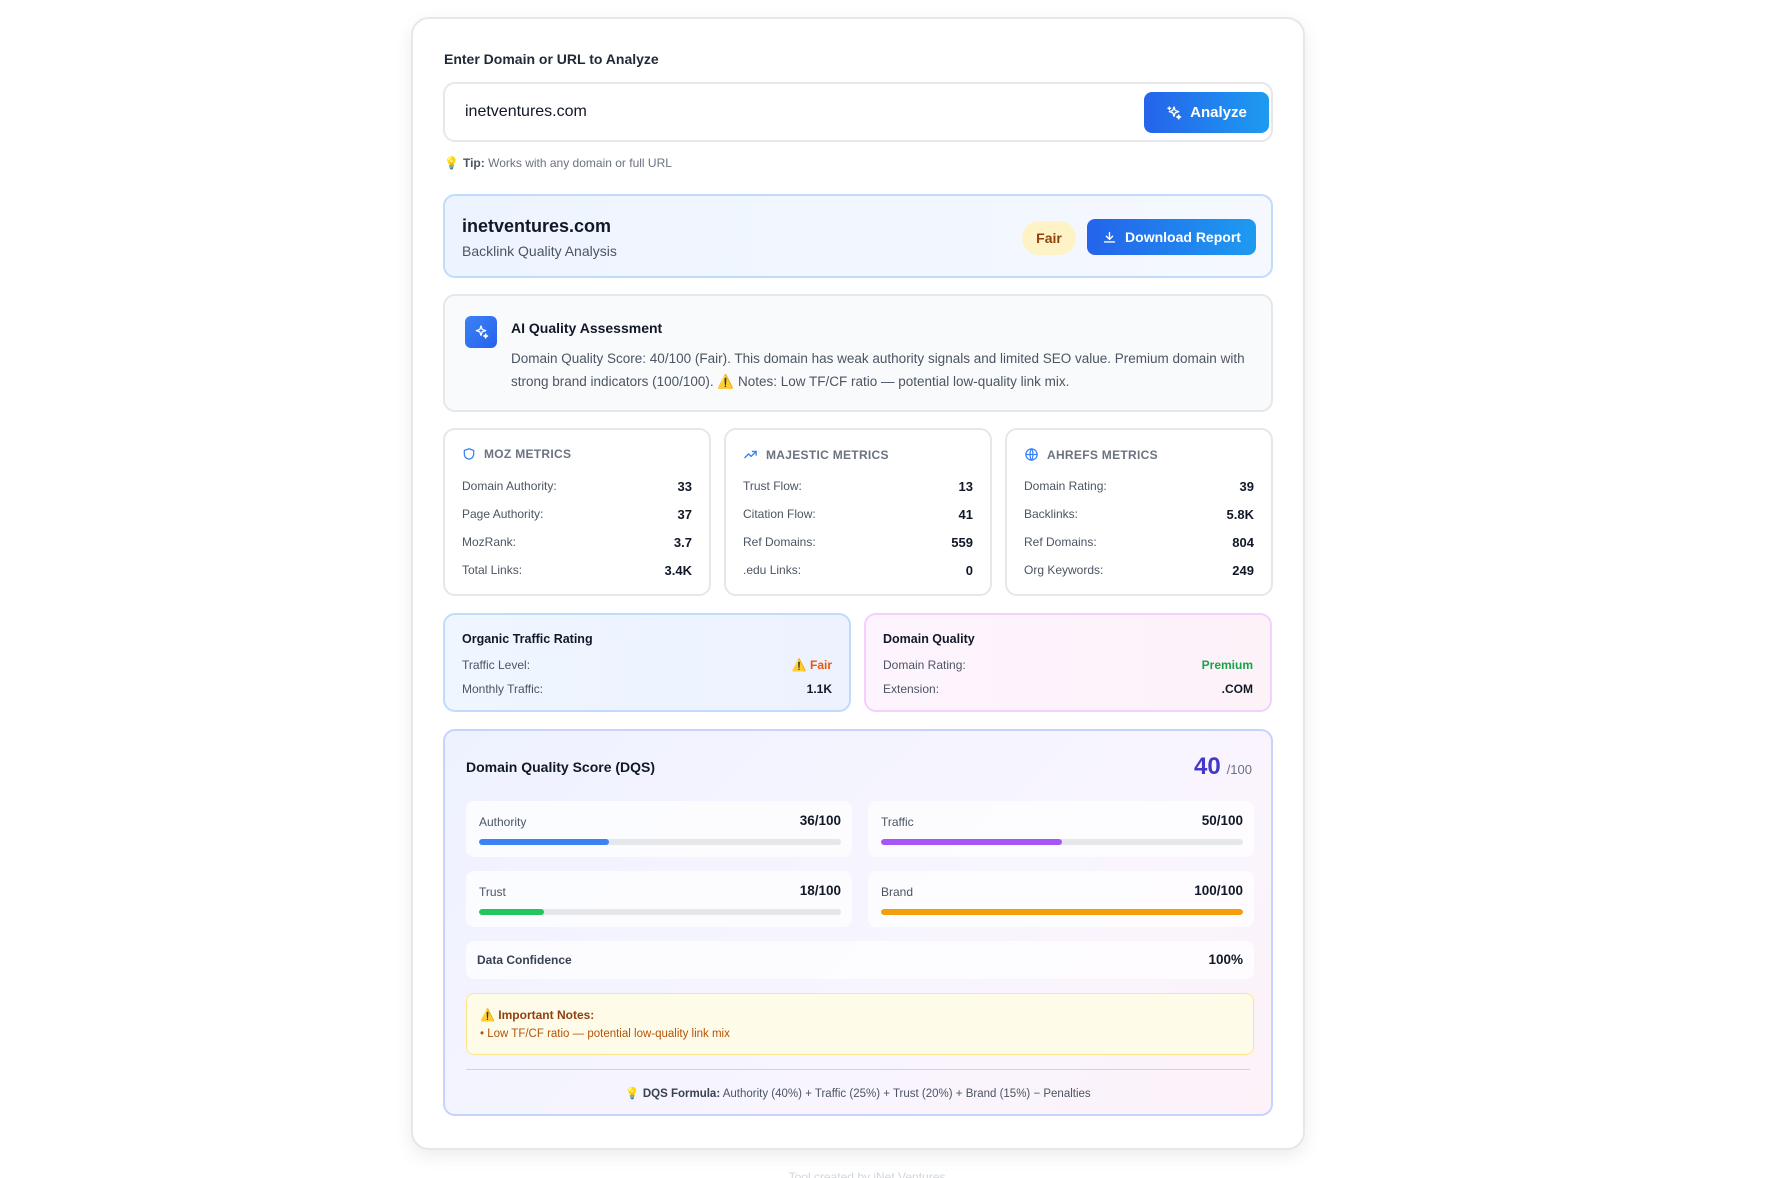  What do you see at coordinates (772, 486) in the screenshot?
I see `metric-label: Trust Flow:` at bounding box center [772, 486].